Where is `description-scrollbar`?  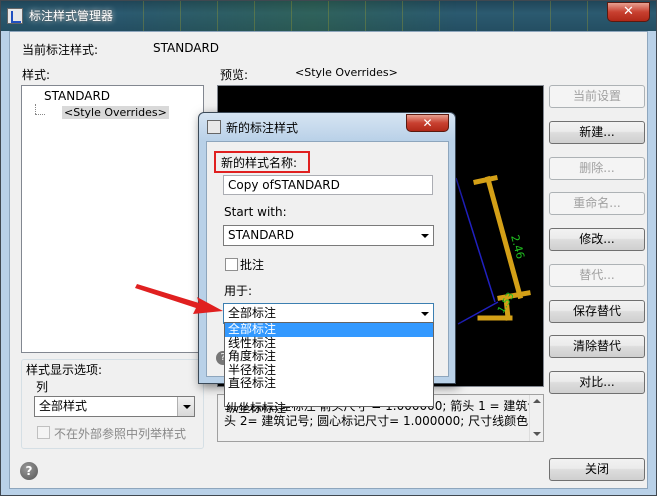 description-scrollbar is located at coordinates (536, 418).